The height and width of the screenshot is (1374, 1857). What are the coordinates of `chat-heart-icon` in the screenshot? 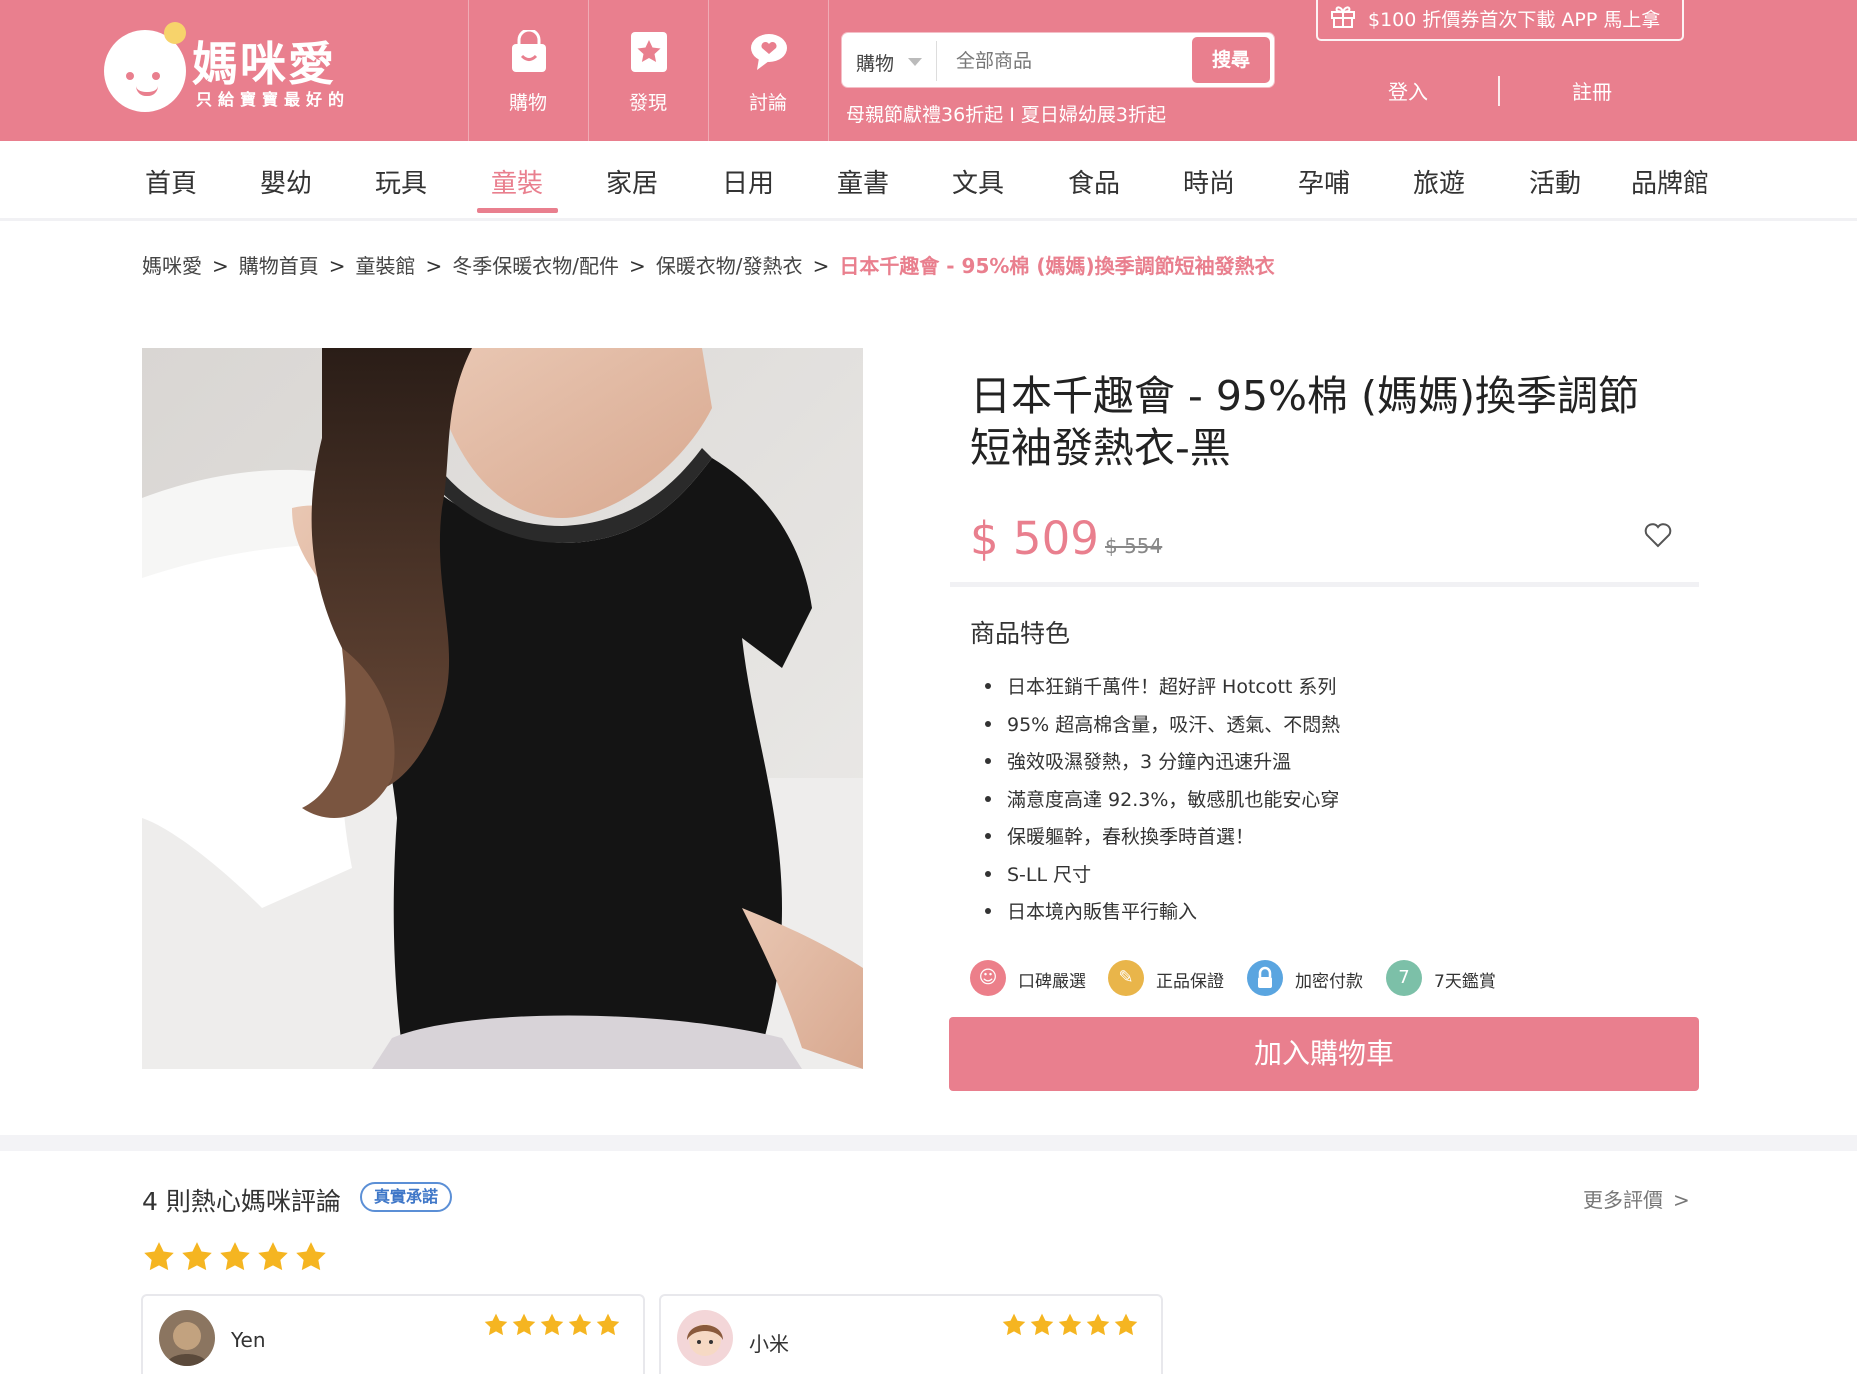 It's located at (769, 52).